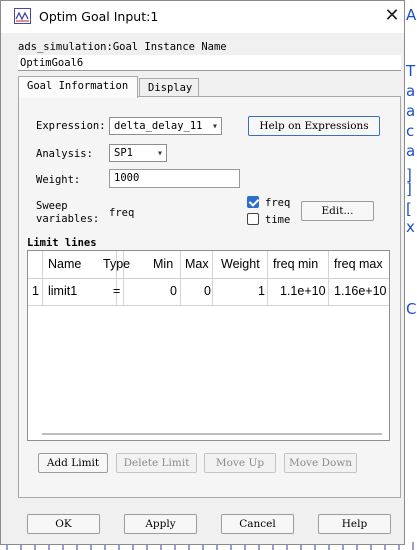 The image size is (417, 550). I want to click on title-bar: Optim Goal Input:1 ✕, so click(202, 17).